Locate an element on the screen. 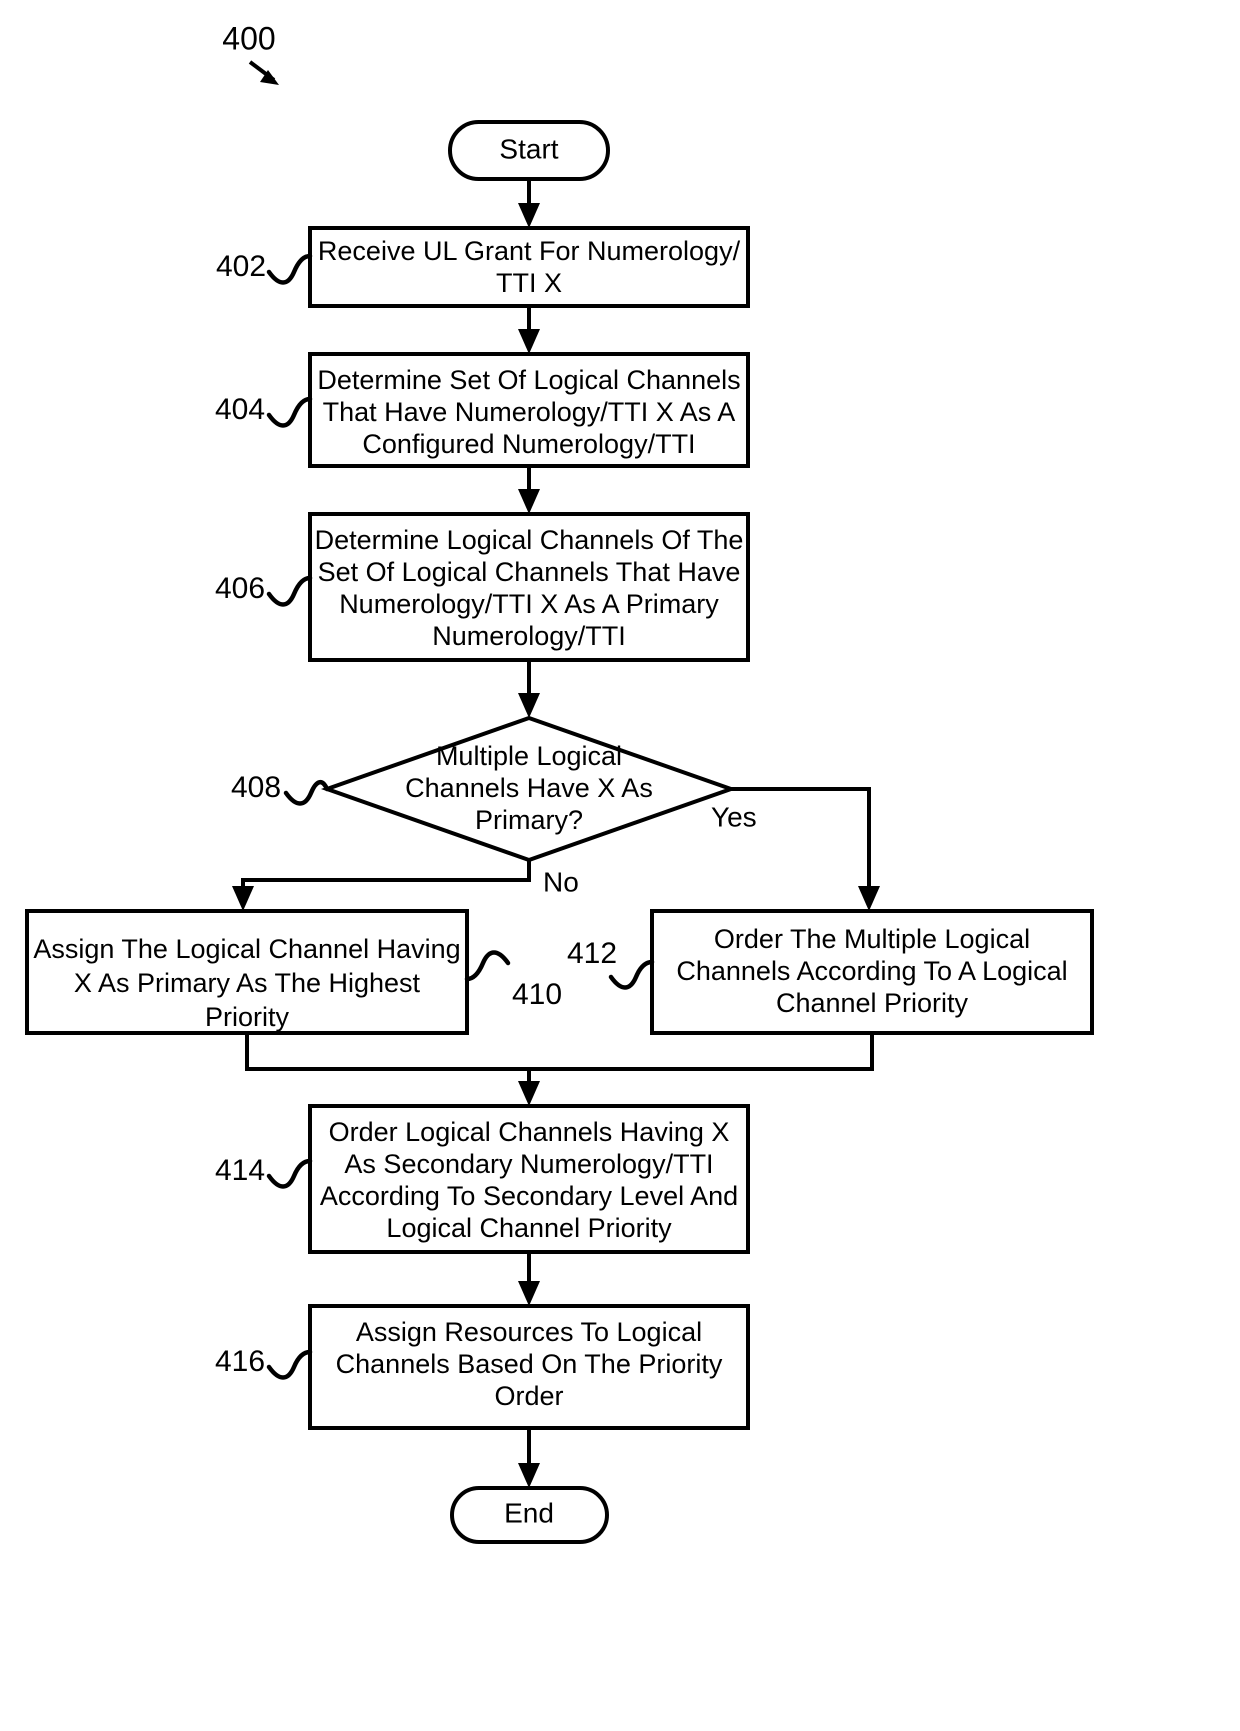 This screenshot has height=1731, width=1240. process-box-416-line-1: Channels Based On The Priority is located at coordinates (529, 1364).